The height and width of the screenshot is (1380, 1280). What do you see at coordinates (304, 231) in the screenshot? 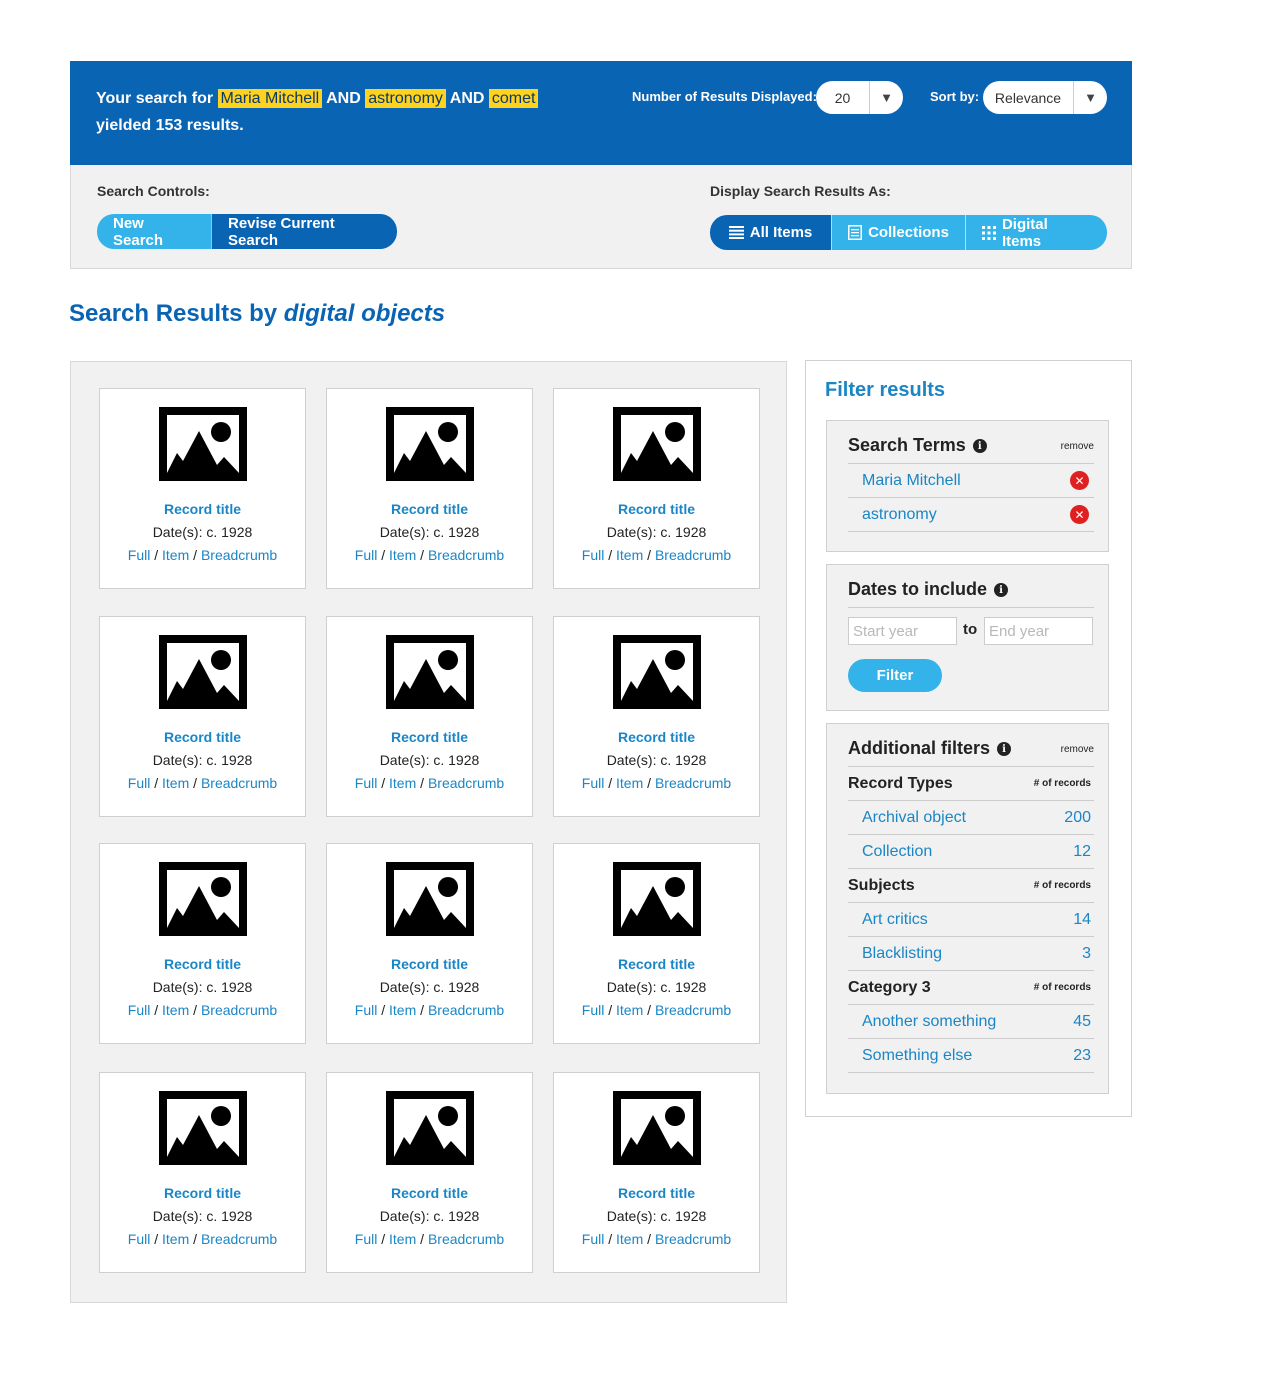
I see `revise-search-button: Revise Current Search` at bounding box center [304, 231].